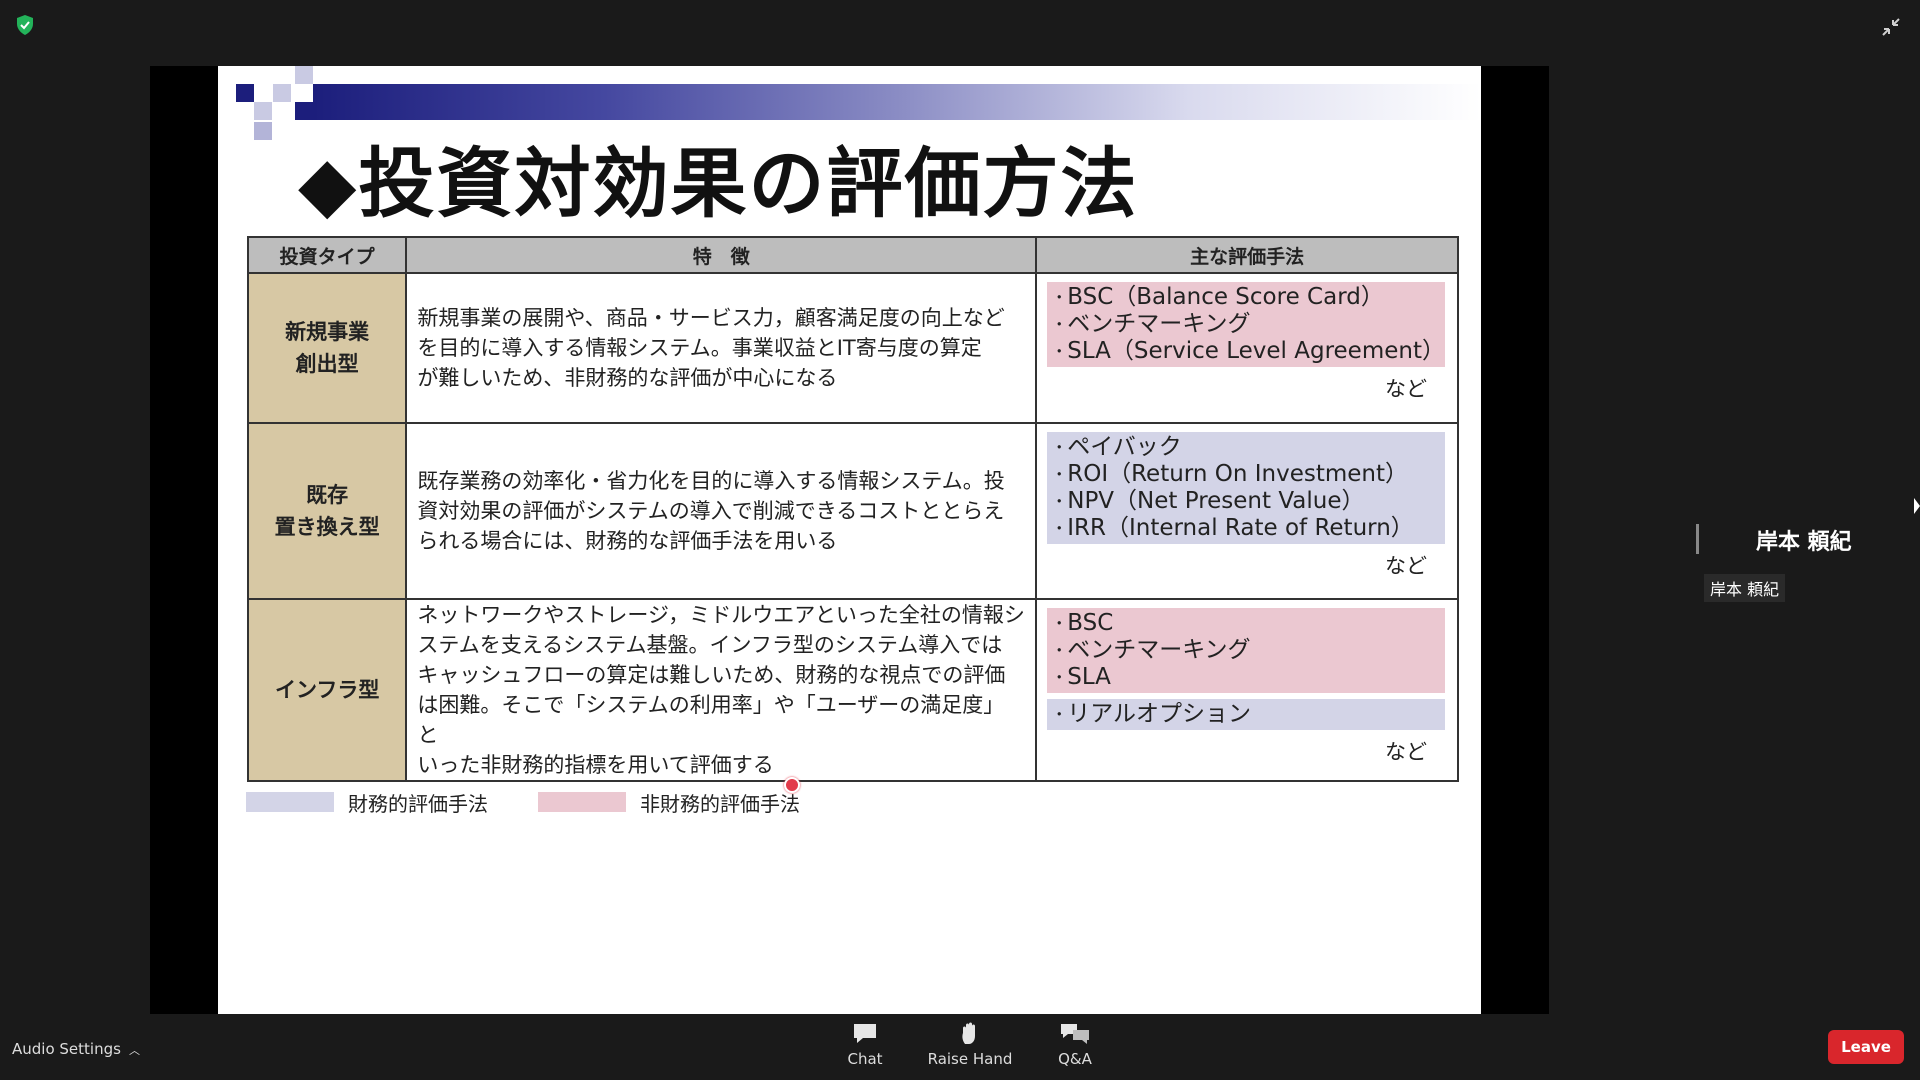  I want to click on qa-label: Q&A, so click(1075, 1059).